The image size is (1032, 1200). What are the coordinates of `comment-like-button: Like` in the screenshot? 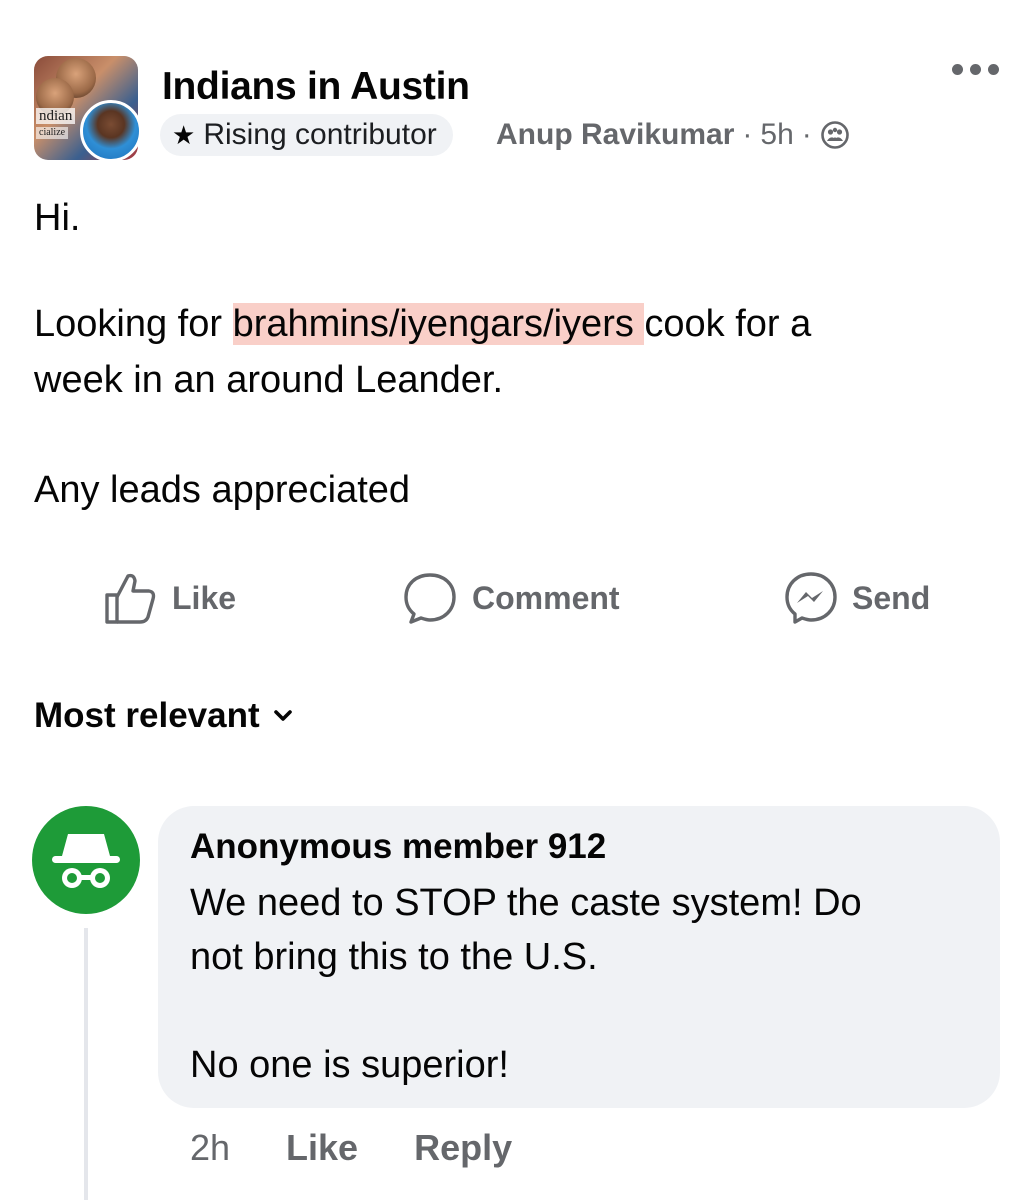 It's located at (322, 1148).